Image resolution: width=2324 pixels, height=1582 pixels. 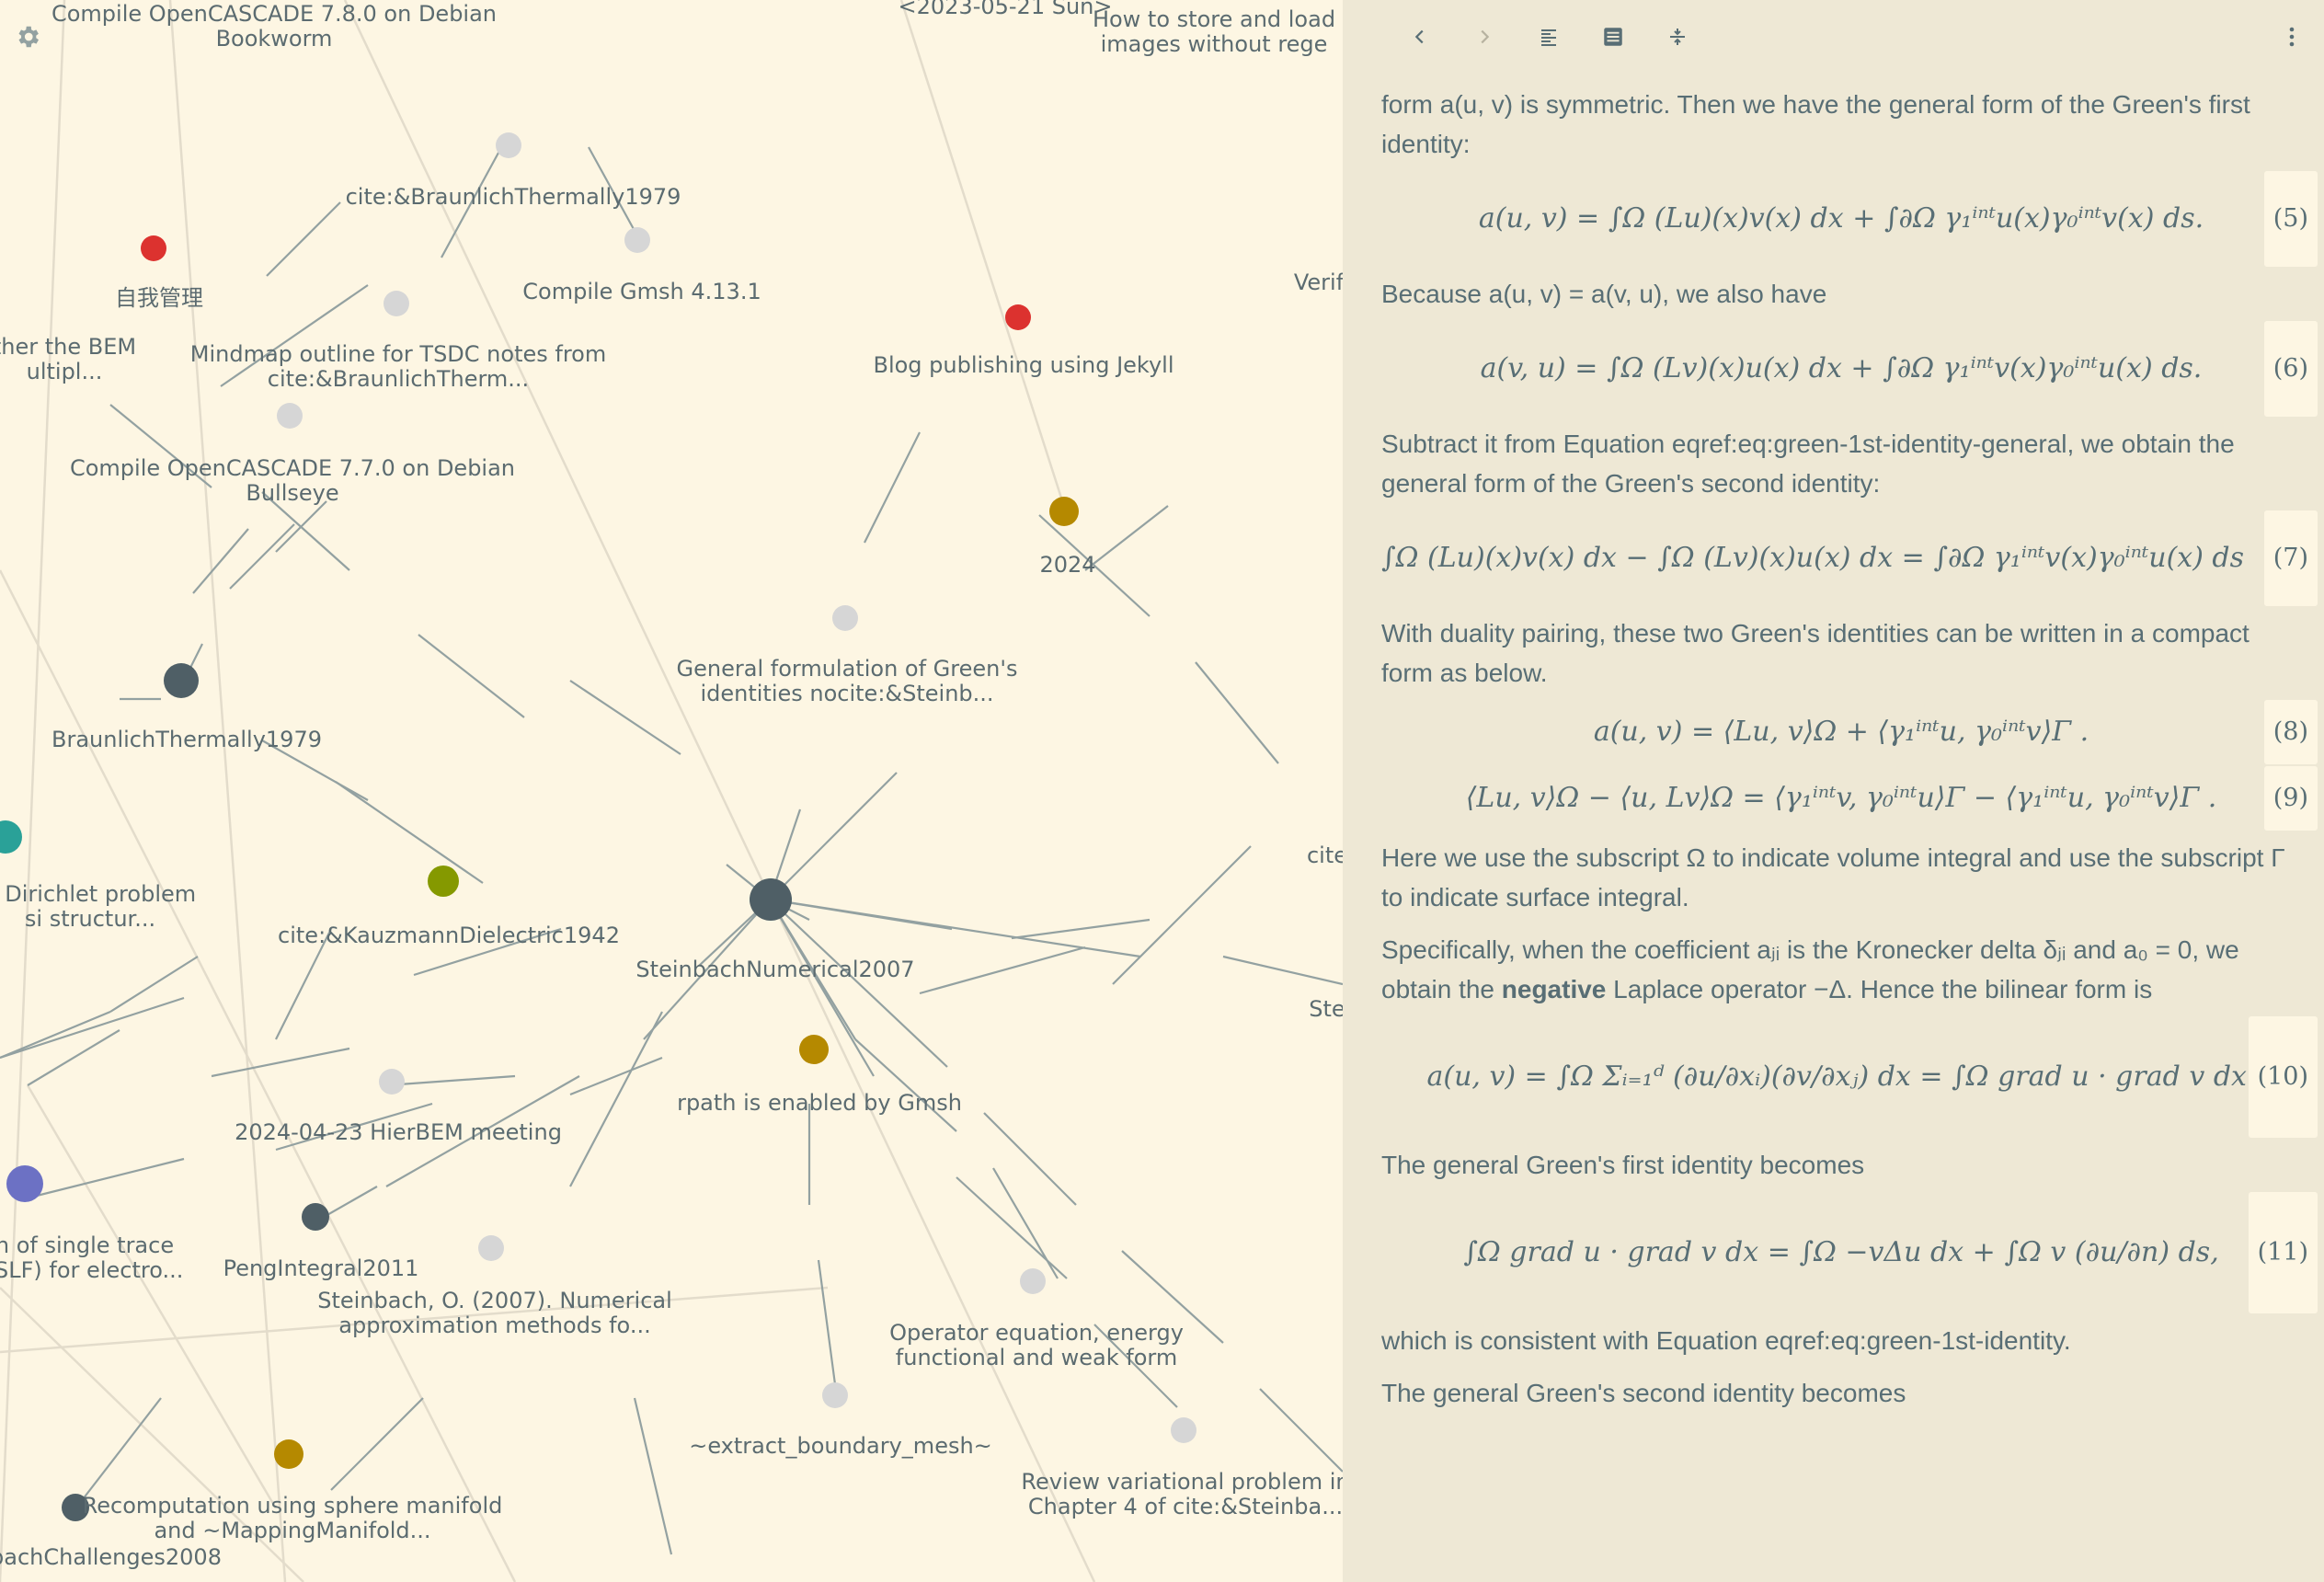 What do you see at coordinates (641, 292) in the screenshot?
I see `node-label: Compile Gmsh 4.13.1` at bounding box center [641, 292].